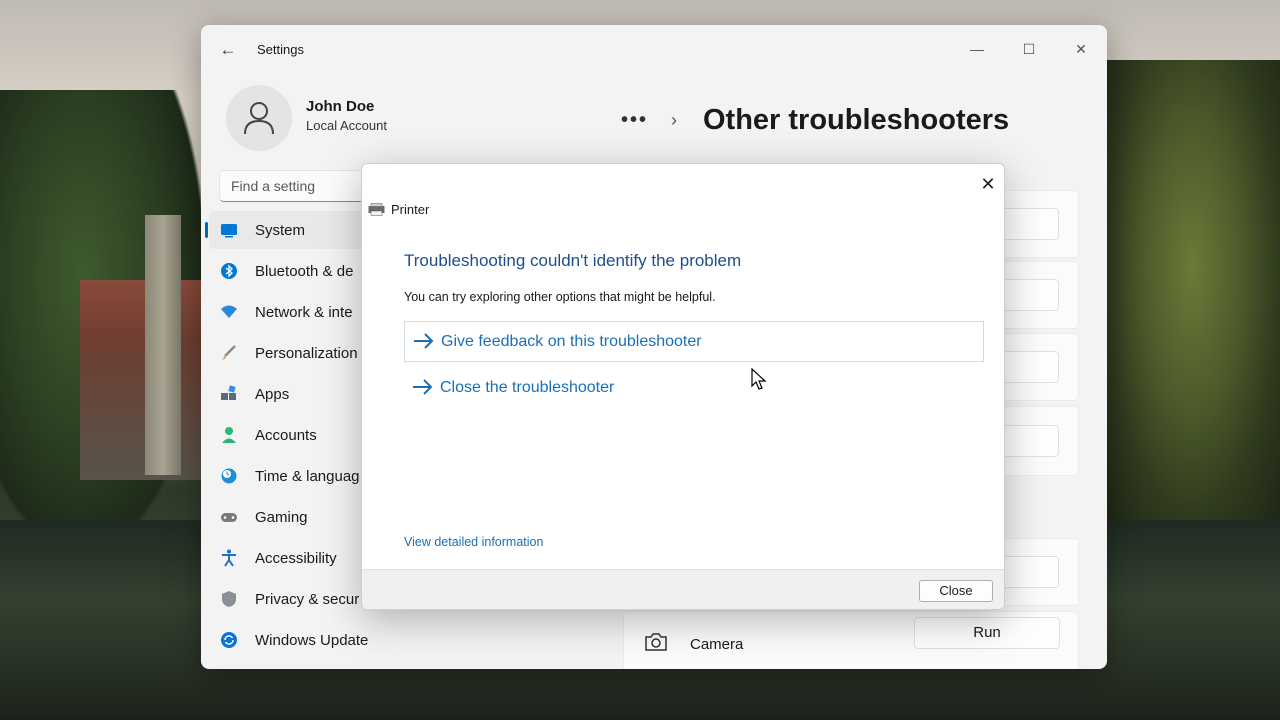 The width and height of the screenshot is (1280, 720). I want to click on run-button: Run, so click(987, 633).